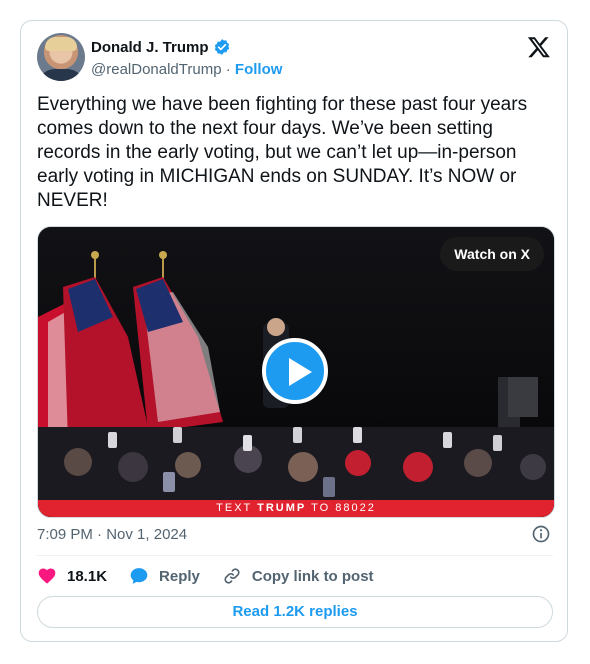  Describe the element at coordinates (47, 576) in the screenshot. I see `heart-icon` at that location.